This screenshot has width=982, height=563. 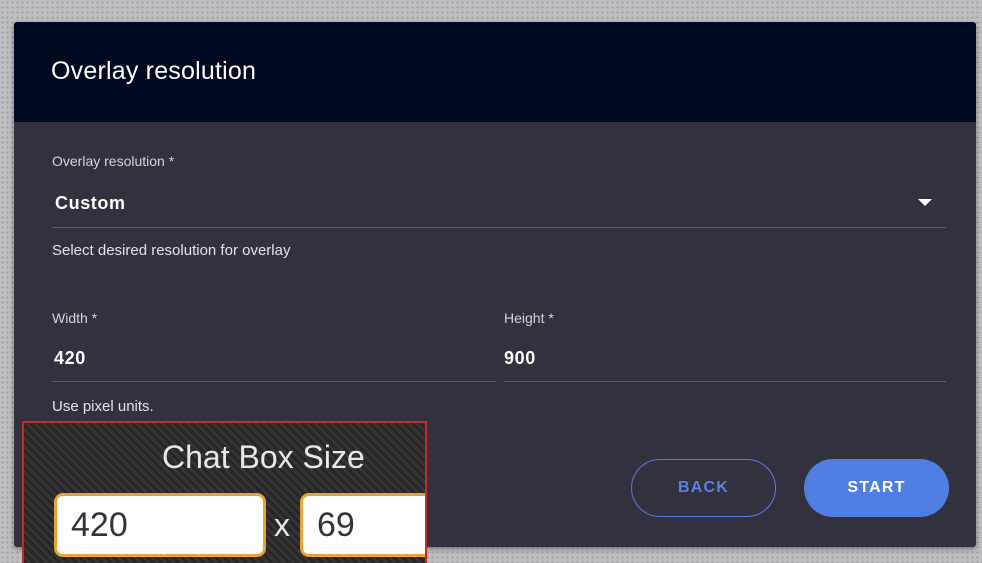 What do you see at coordinates (703, 488) in the screenshot?
I see `back-button: BACK` at bounding box center [703, 488].